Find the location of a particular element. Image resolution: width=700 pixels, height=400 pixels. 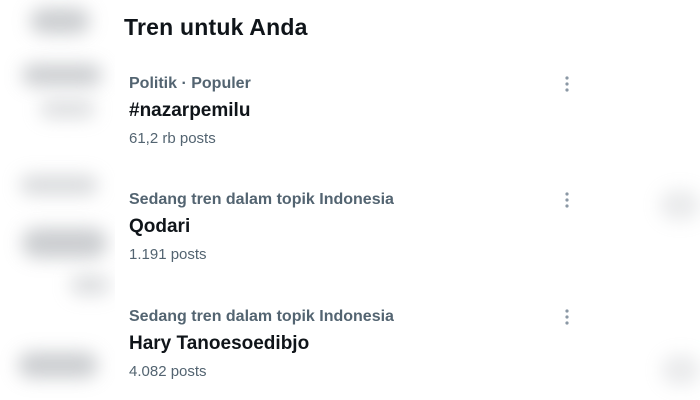

trend-context: Politik · Populer is located at coordinates (190, 83).